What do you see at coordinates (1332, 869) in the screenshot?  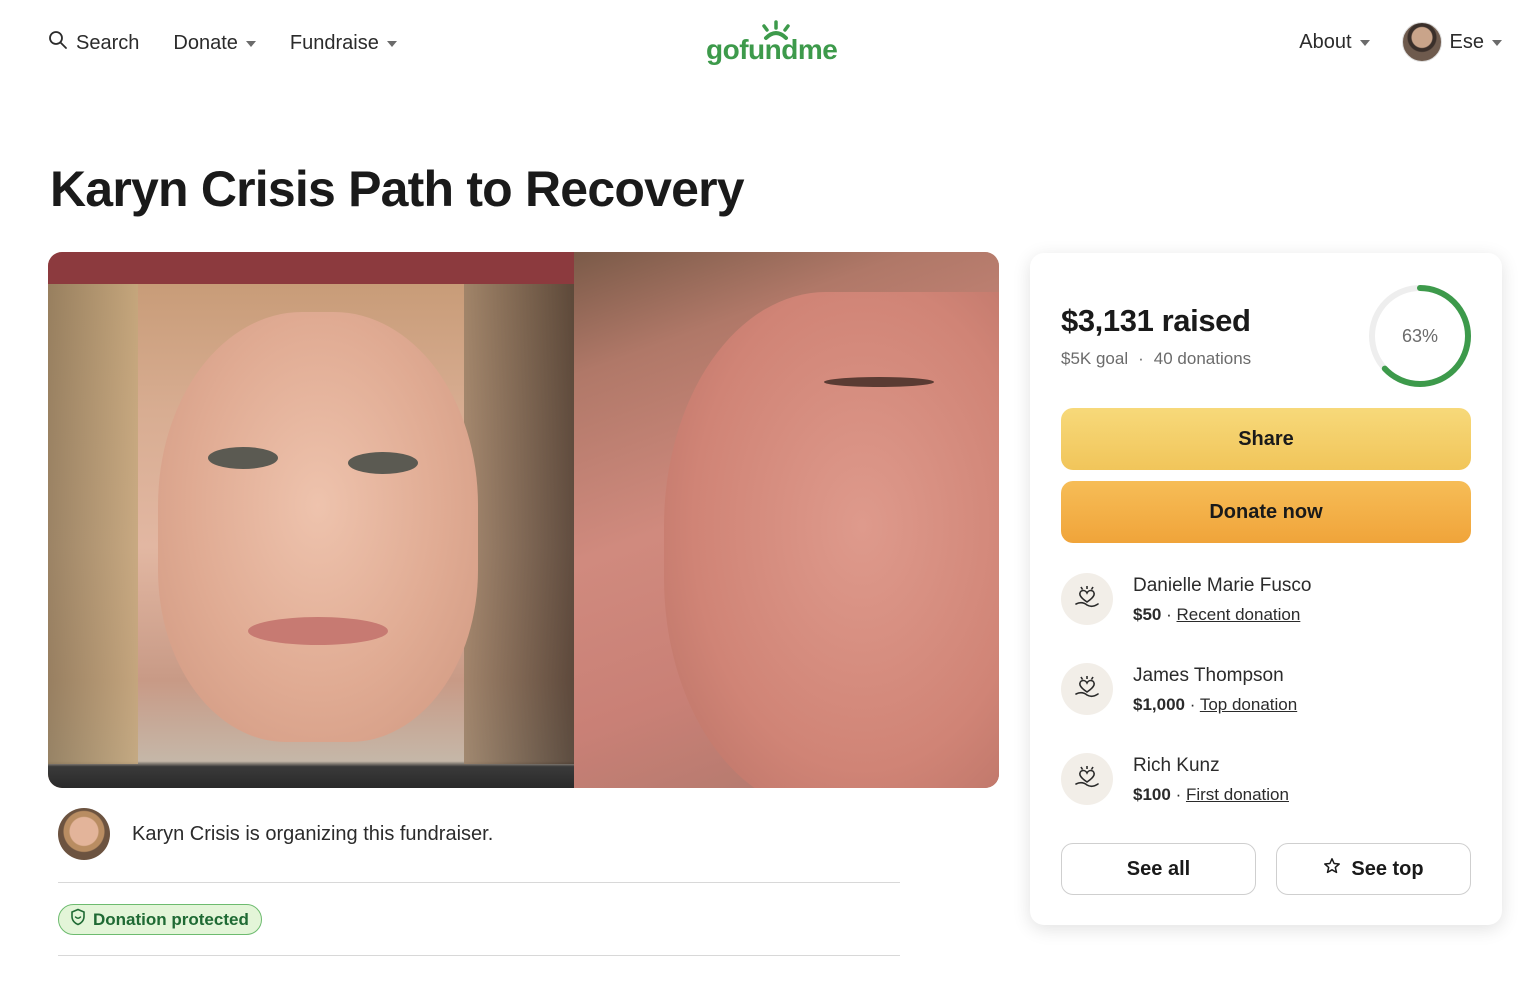 I see `star-icon` at bounding box center [1332, 869].